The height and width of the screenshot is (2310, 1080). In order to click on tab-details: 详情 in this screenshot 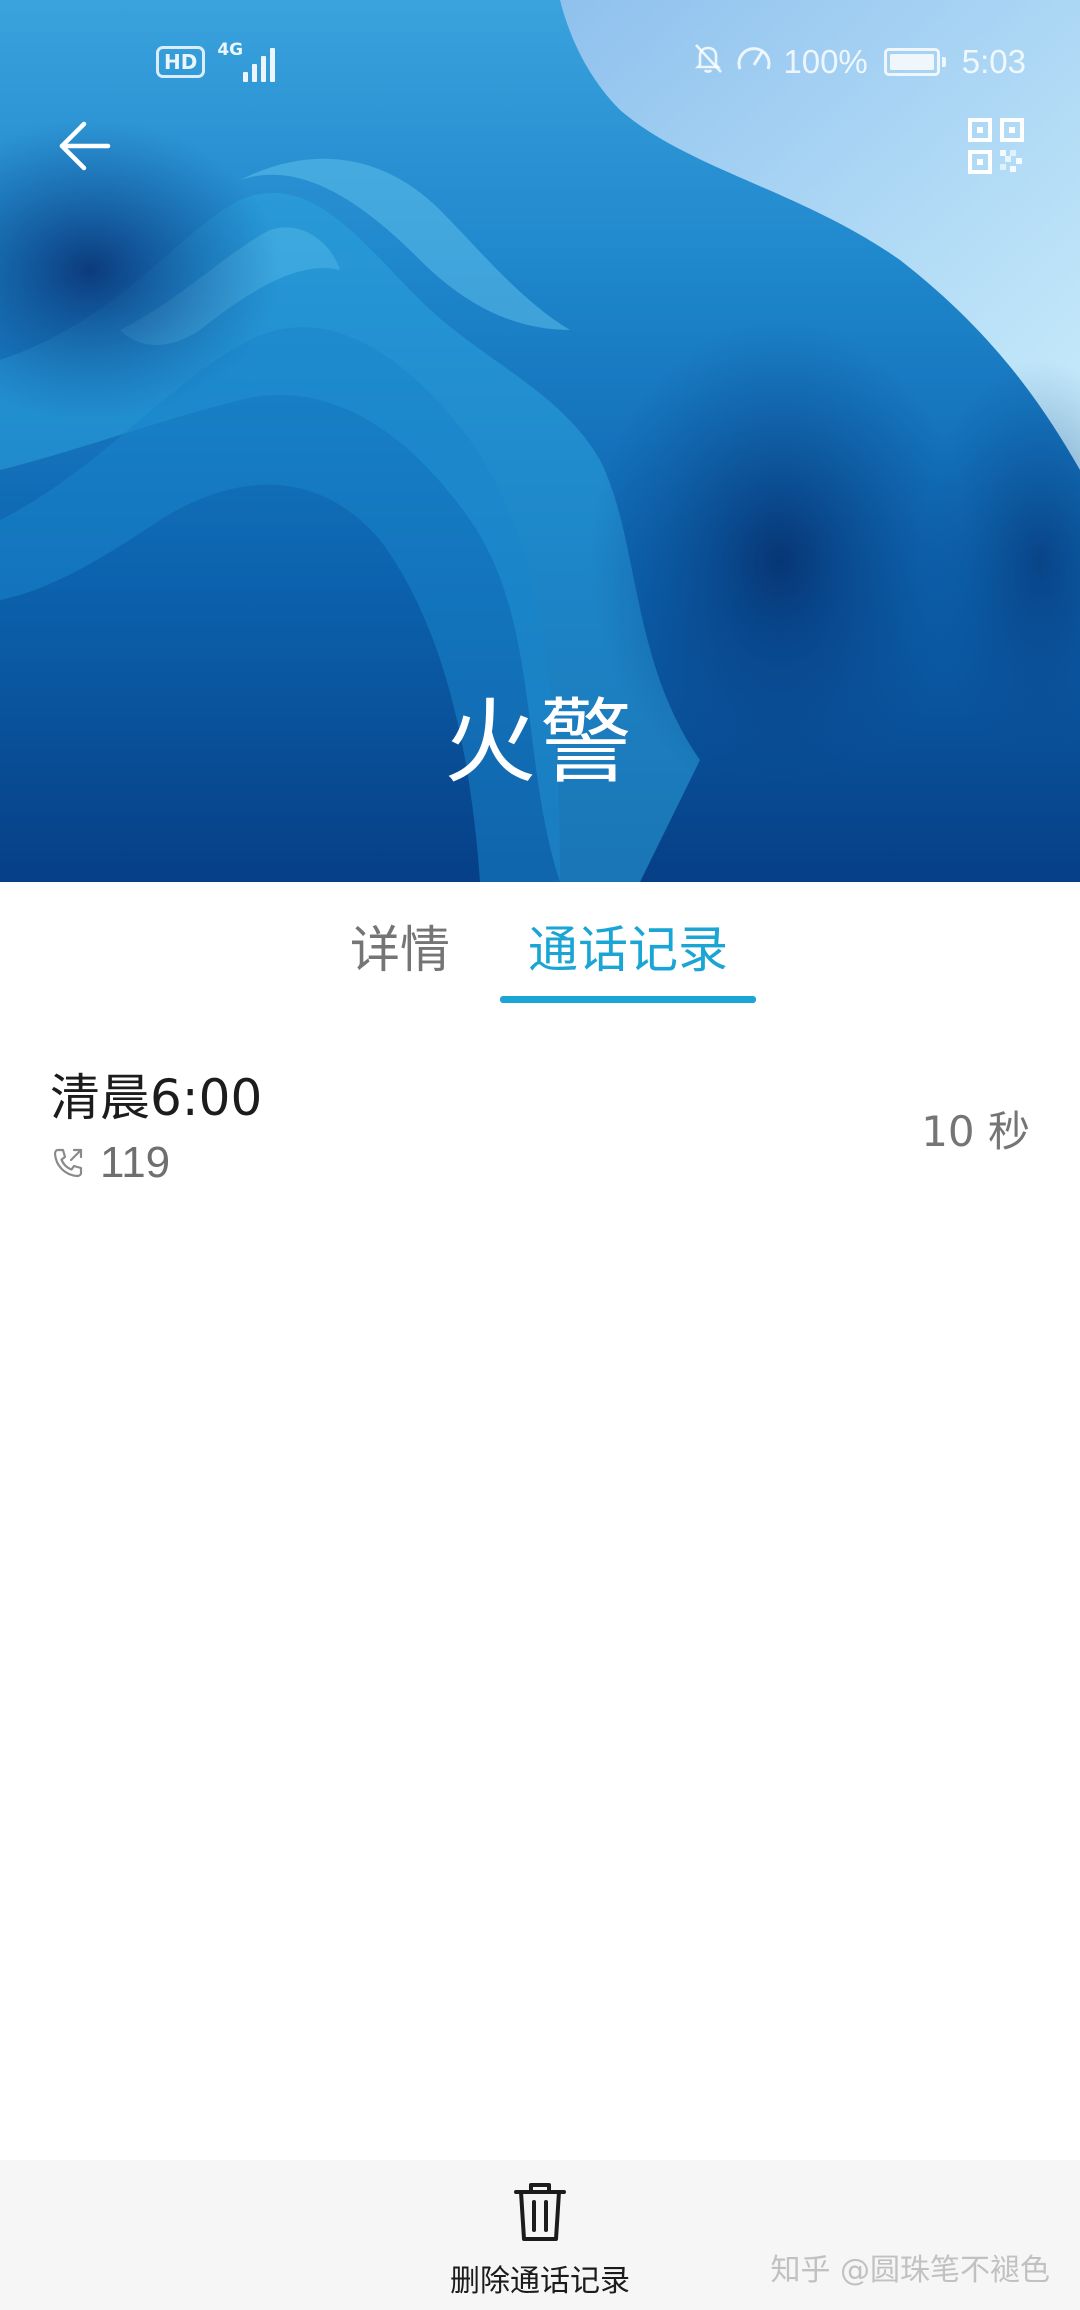, I will do `click(400, 946)`.